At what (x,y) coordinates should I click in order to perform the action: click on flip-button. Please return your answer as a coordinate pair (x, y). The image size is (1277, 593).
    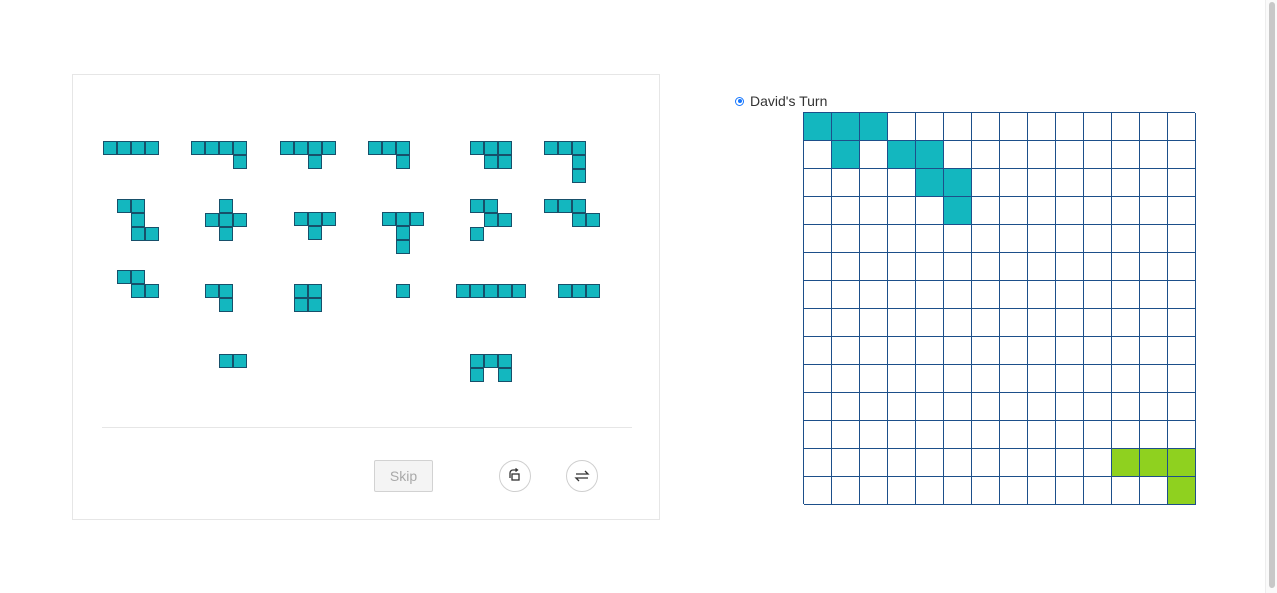
    Looking at the image, I should click on (582, 476).